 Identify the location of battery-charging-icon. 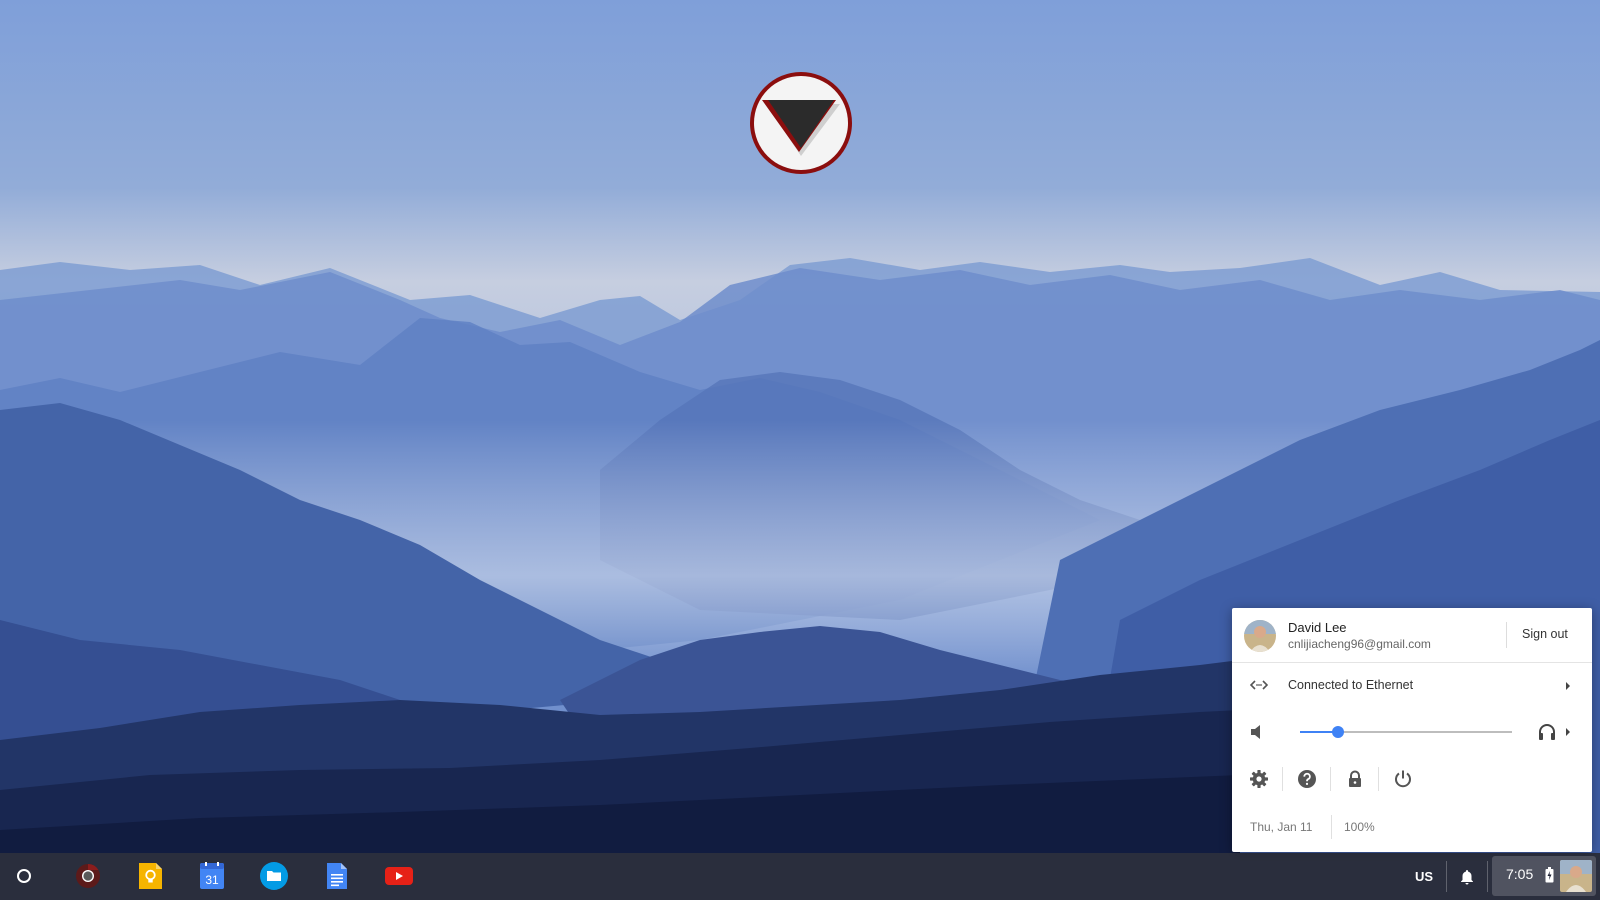
(1549, 875).